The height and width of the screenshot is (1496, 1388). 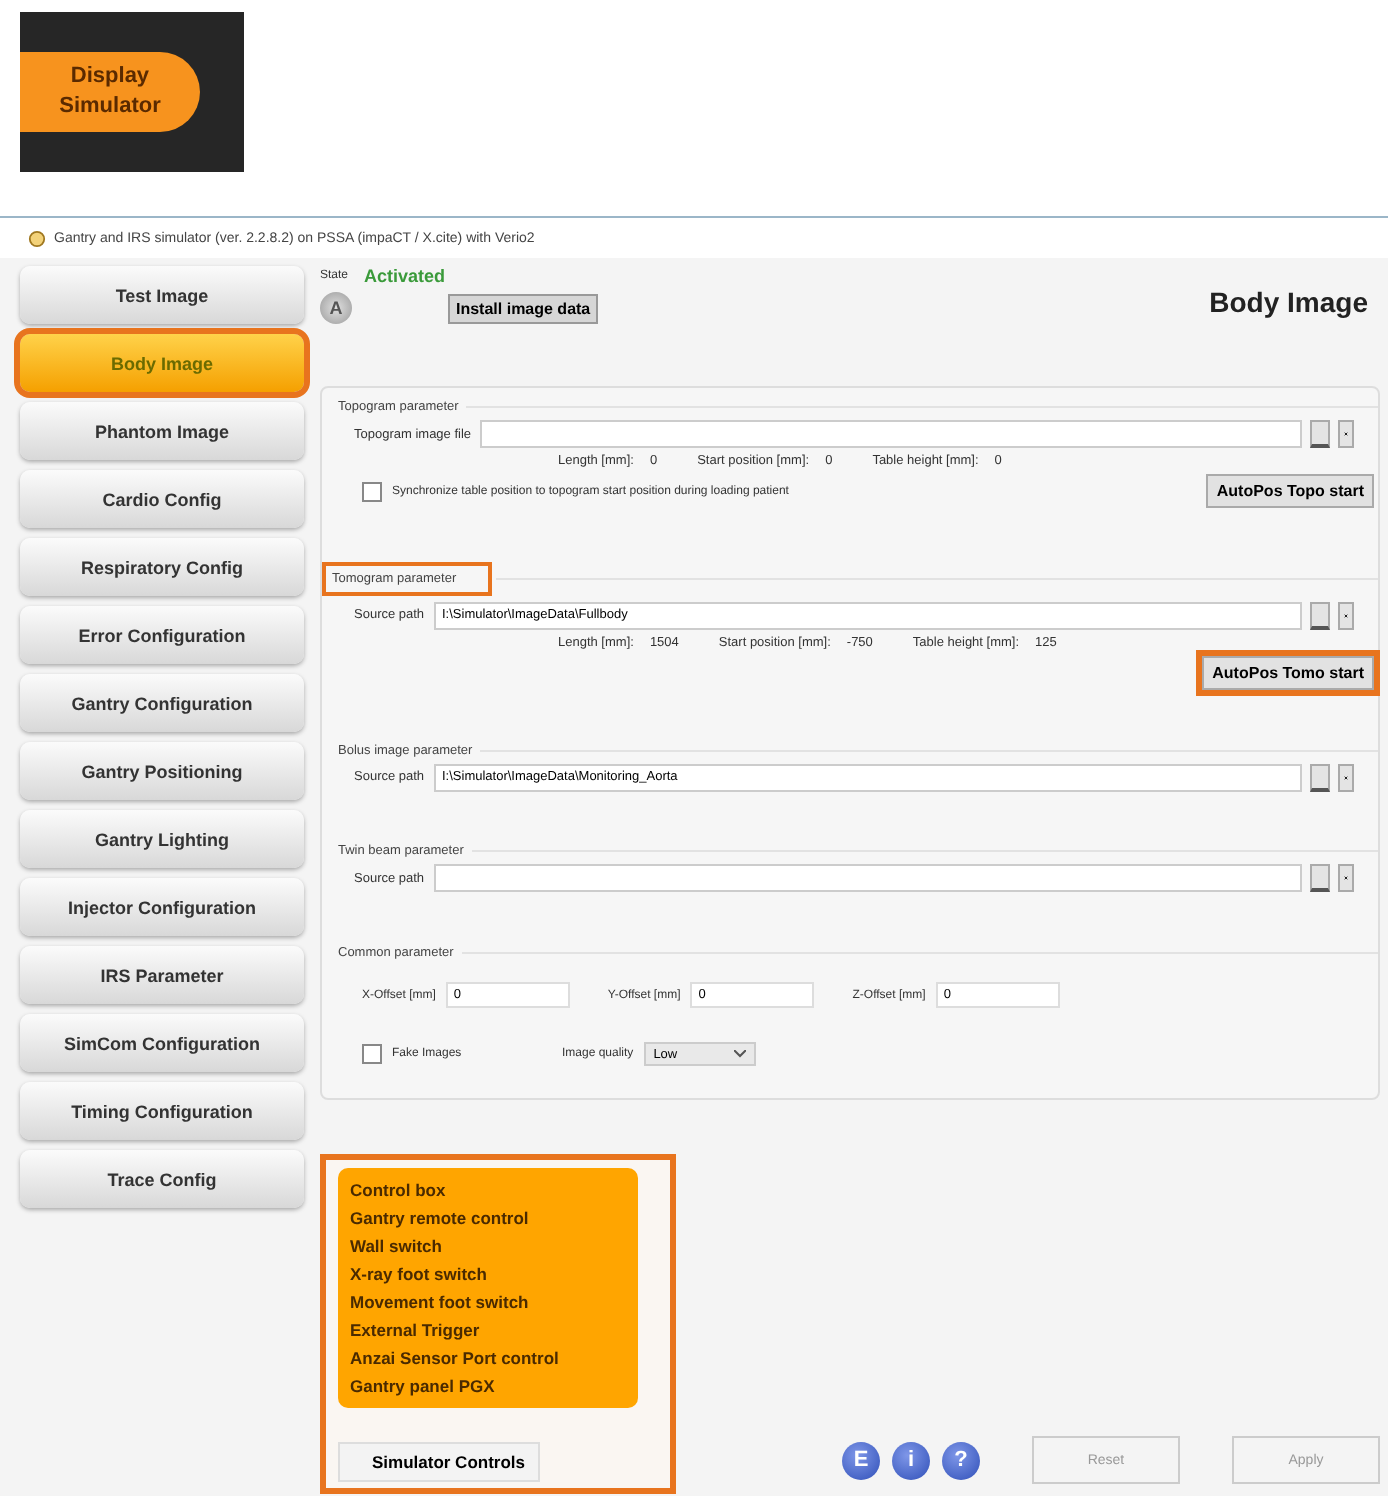 What do you see at coordinates (162, 839) in the screenshot?
I see `sidebar-item: Gantry Lighting` at bounding box center [162, 839].